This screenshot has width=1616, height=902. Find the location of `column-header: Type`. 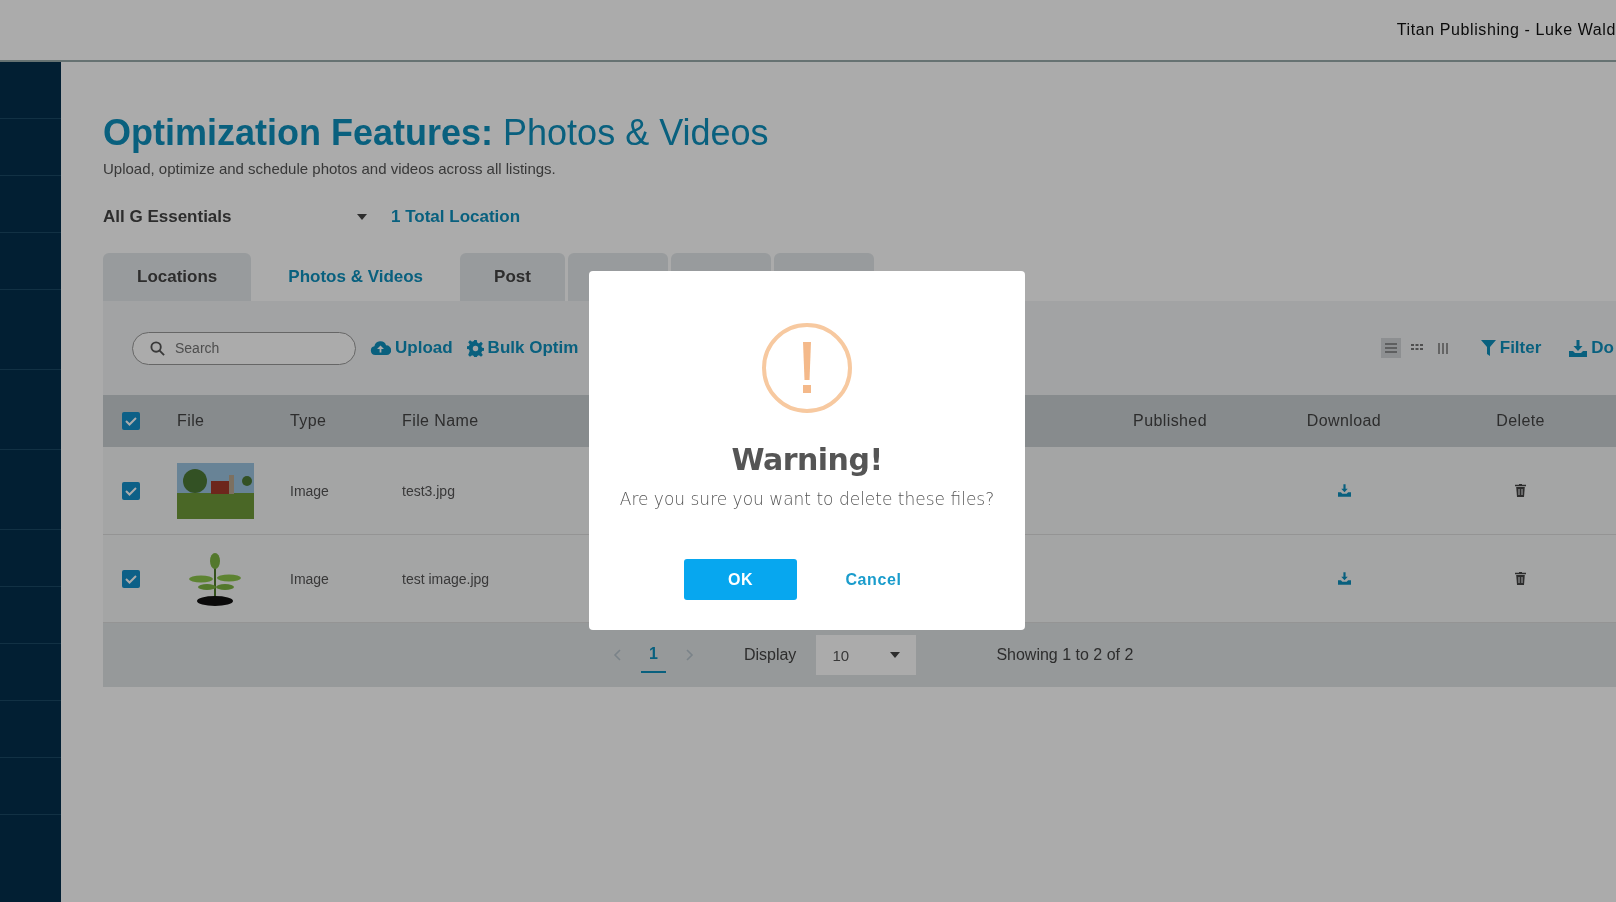

column-header: Type is located at coordinates (308, 421).